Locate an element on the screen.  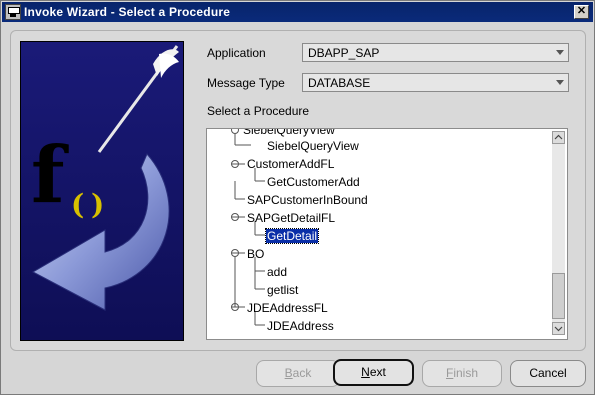
scroll-thumb is located at coordinates (558, 296).